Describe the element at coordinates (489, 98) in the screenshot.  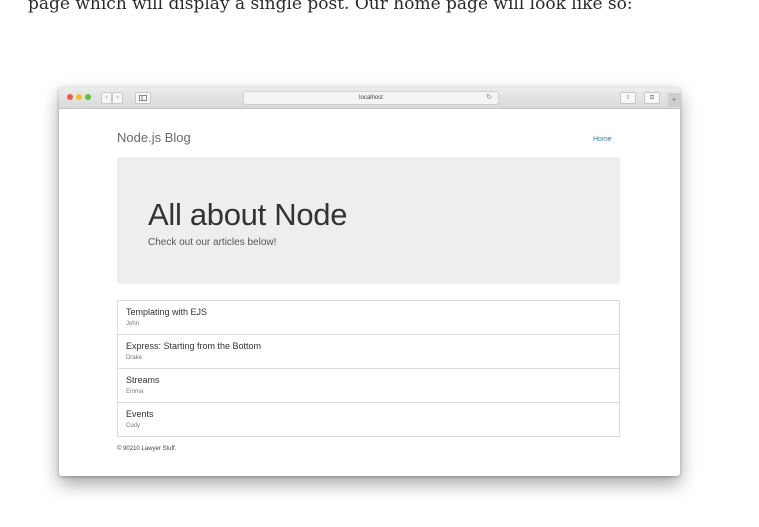
I see `reload-icon: ↻` at that location.